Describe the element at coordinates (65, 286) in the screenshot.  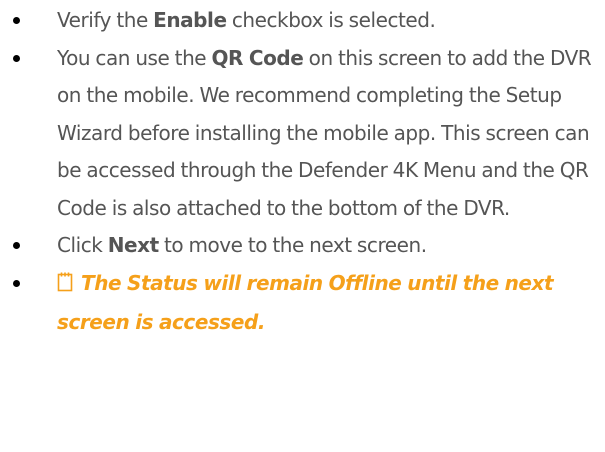
I see `note-icon` at that location.